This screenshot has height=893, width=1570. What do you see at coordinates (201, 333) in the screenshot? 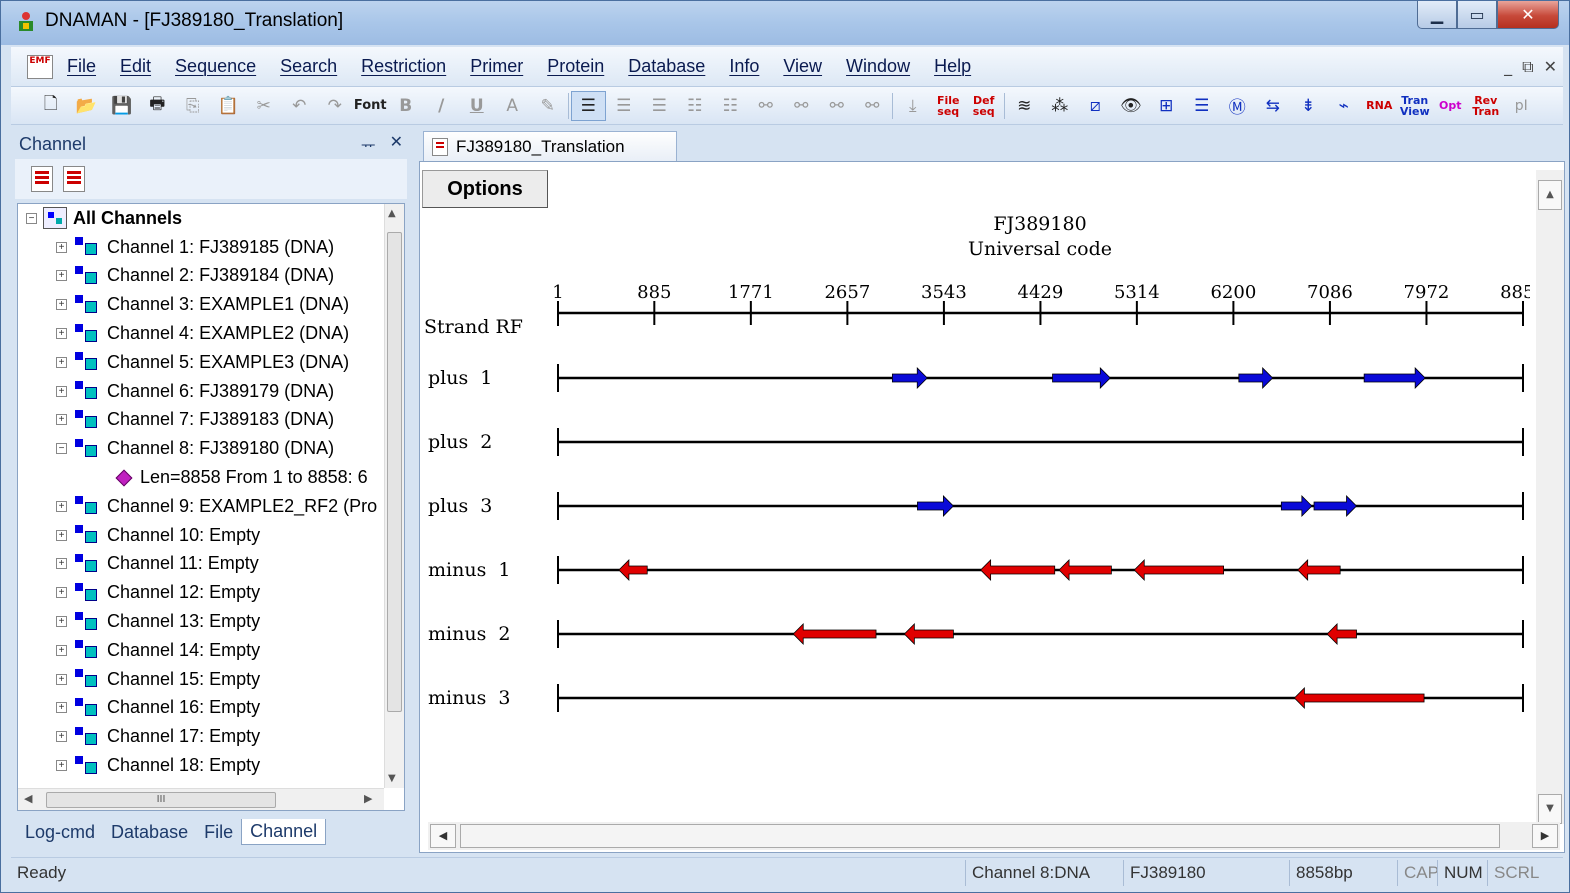
I see `tree-channel-item: + Channel 4: EXAMPLE2 (DNA)` at bounding box center [201, 333].